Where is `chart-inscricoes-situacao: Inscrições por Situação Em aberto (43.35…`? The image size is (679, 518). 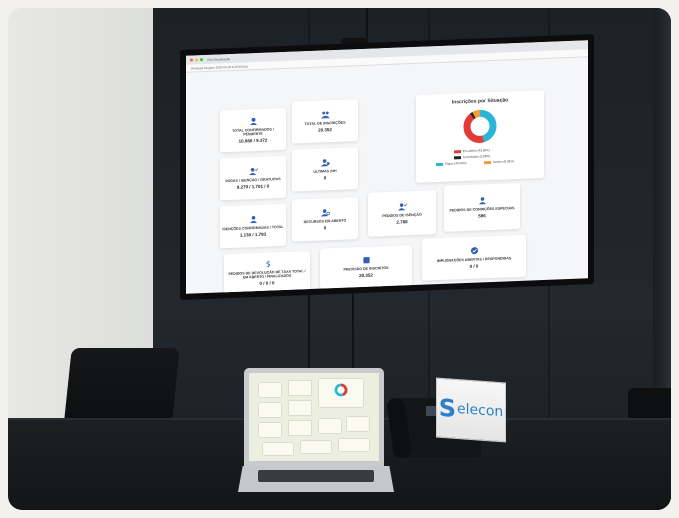 chart-inscricoes-situacao: Inscrições por Situação Em aberto (43.35… is located at coordinates (480, 136).